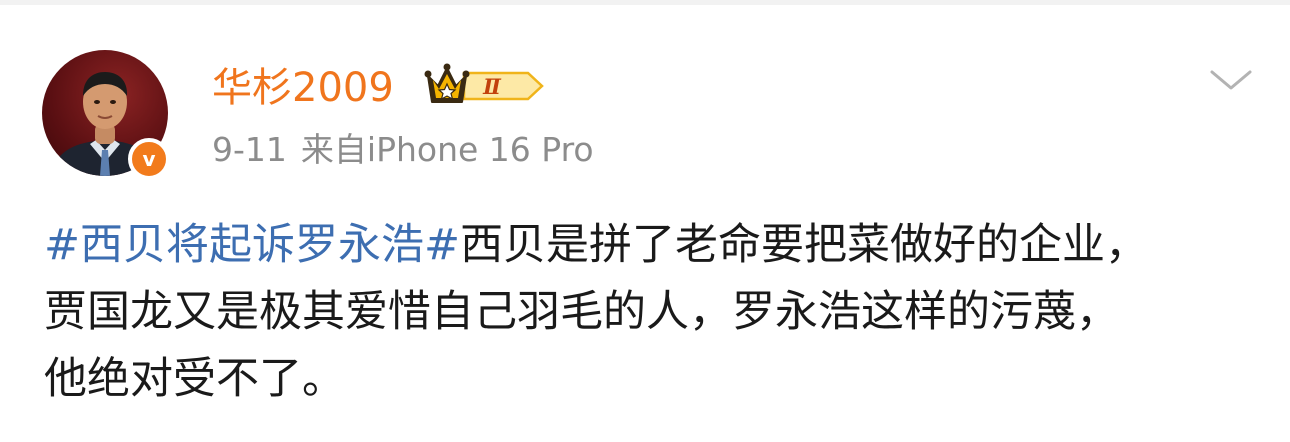 This screenshot has width=1290, height=442. I want to click on post-time: 9-11, so click(249, 149).